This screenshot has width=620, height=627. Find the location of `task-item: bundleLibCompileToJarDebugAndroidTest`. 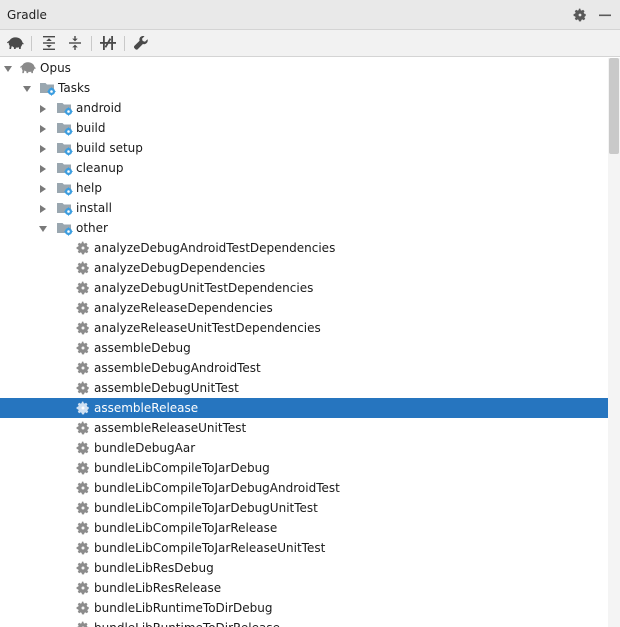

task-item: bundleLibCompileToJarDebugAndroidTest is located at coordinates (304, 488).